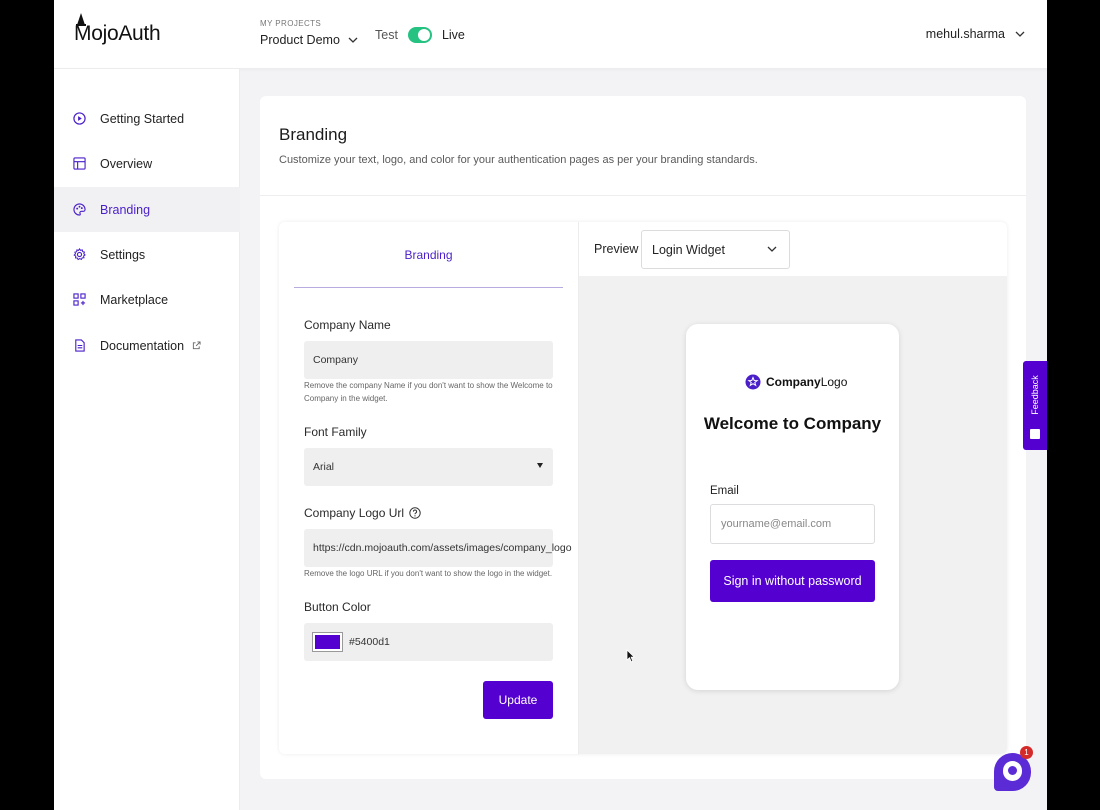 This screenshot has height=810, width=1100. I want to click on preview-type-value: Login Widget, so click(688, 249).